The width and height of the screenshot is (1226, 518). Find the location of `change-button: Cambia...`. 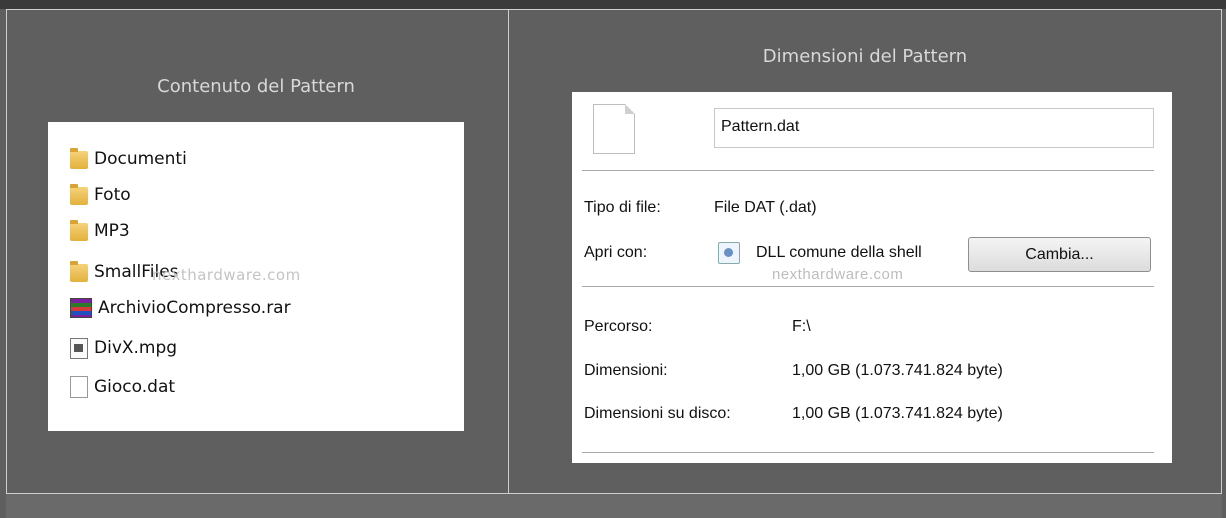

change-button: Cambia... is located at coordinates (1059, 254).